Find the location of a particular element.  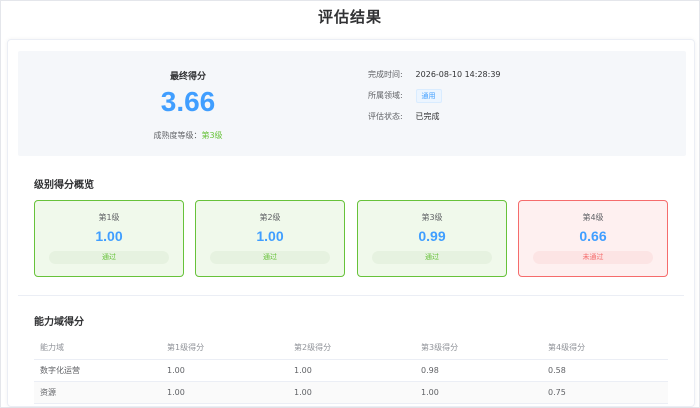

completed-time-label: 完成时间: is located at coordinates (385, 74).